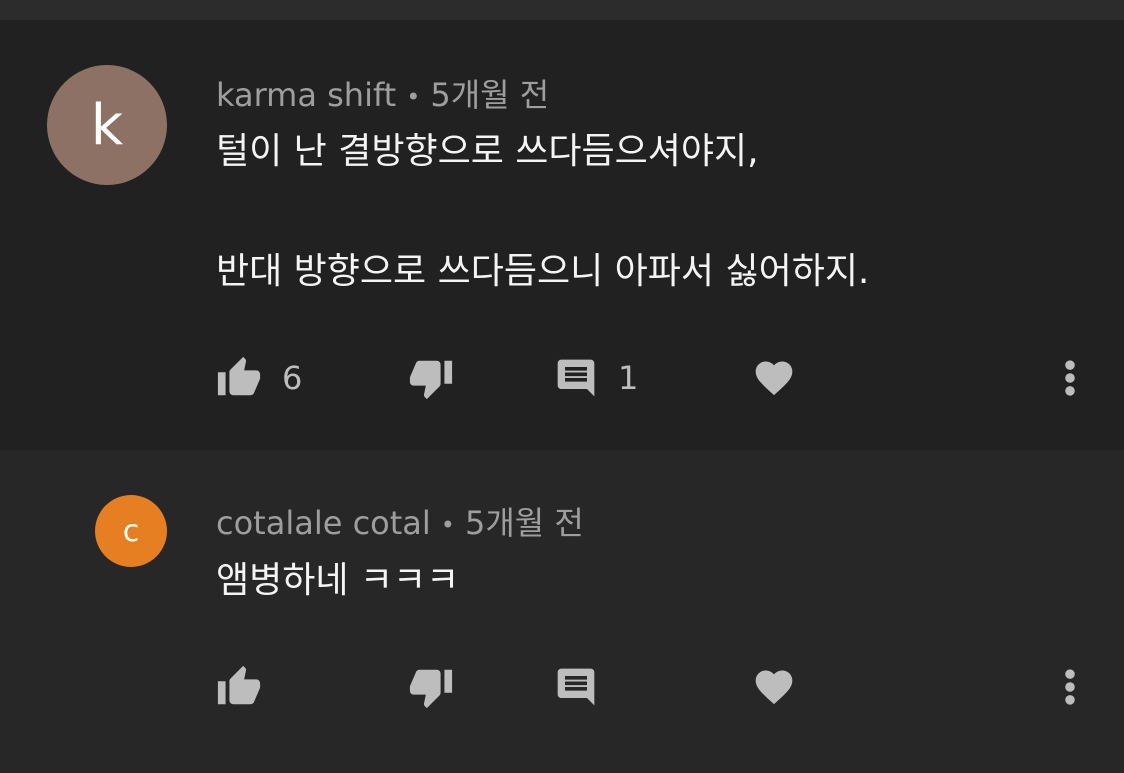  I want to click on avatar-letter: c, so click(131, 531).